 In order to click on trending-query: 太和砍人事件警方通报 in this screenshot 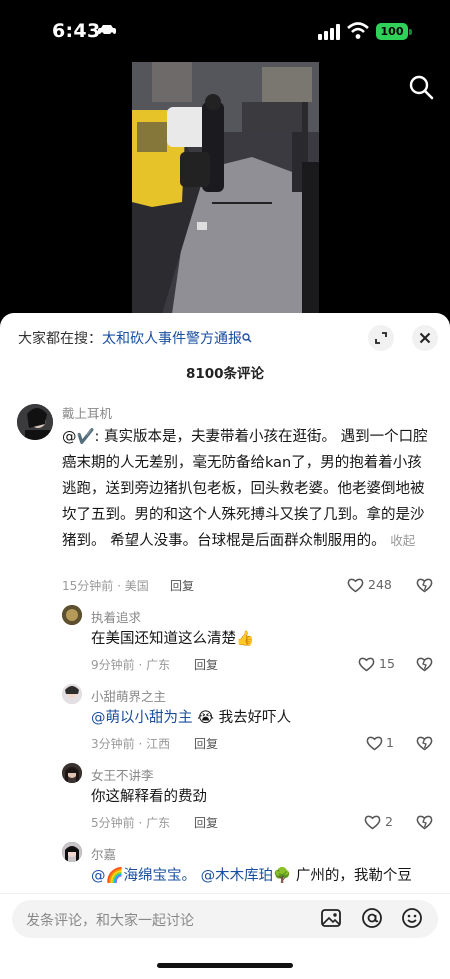, I will do `click(172, 339)`.